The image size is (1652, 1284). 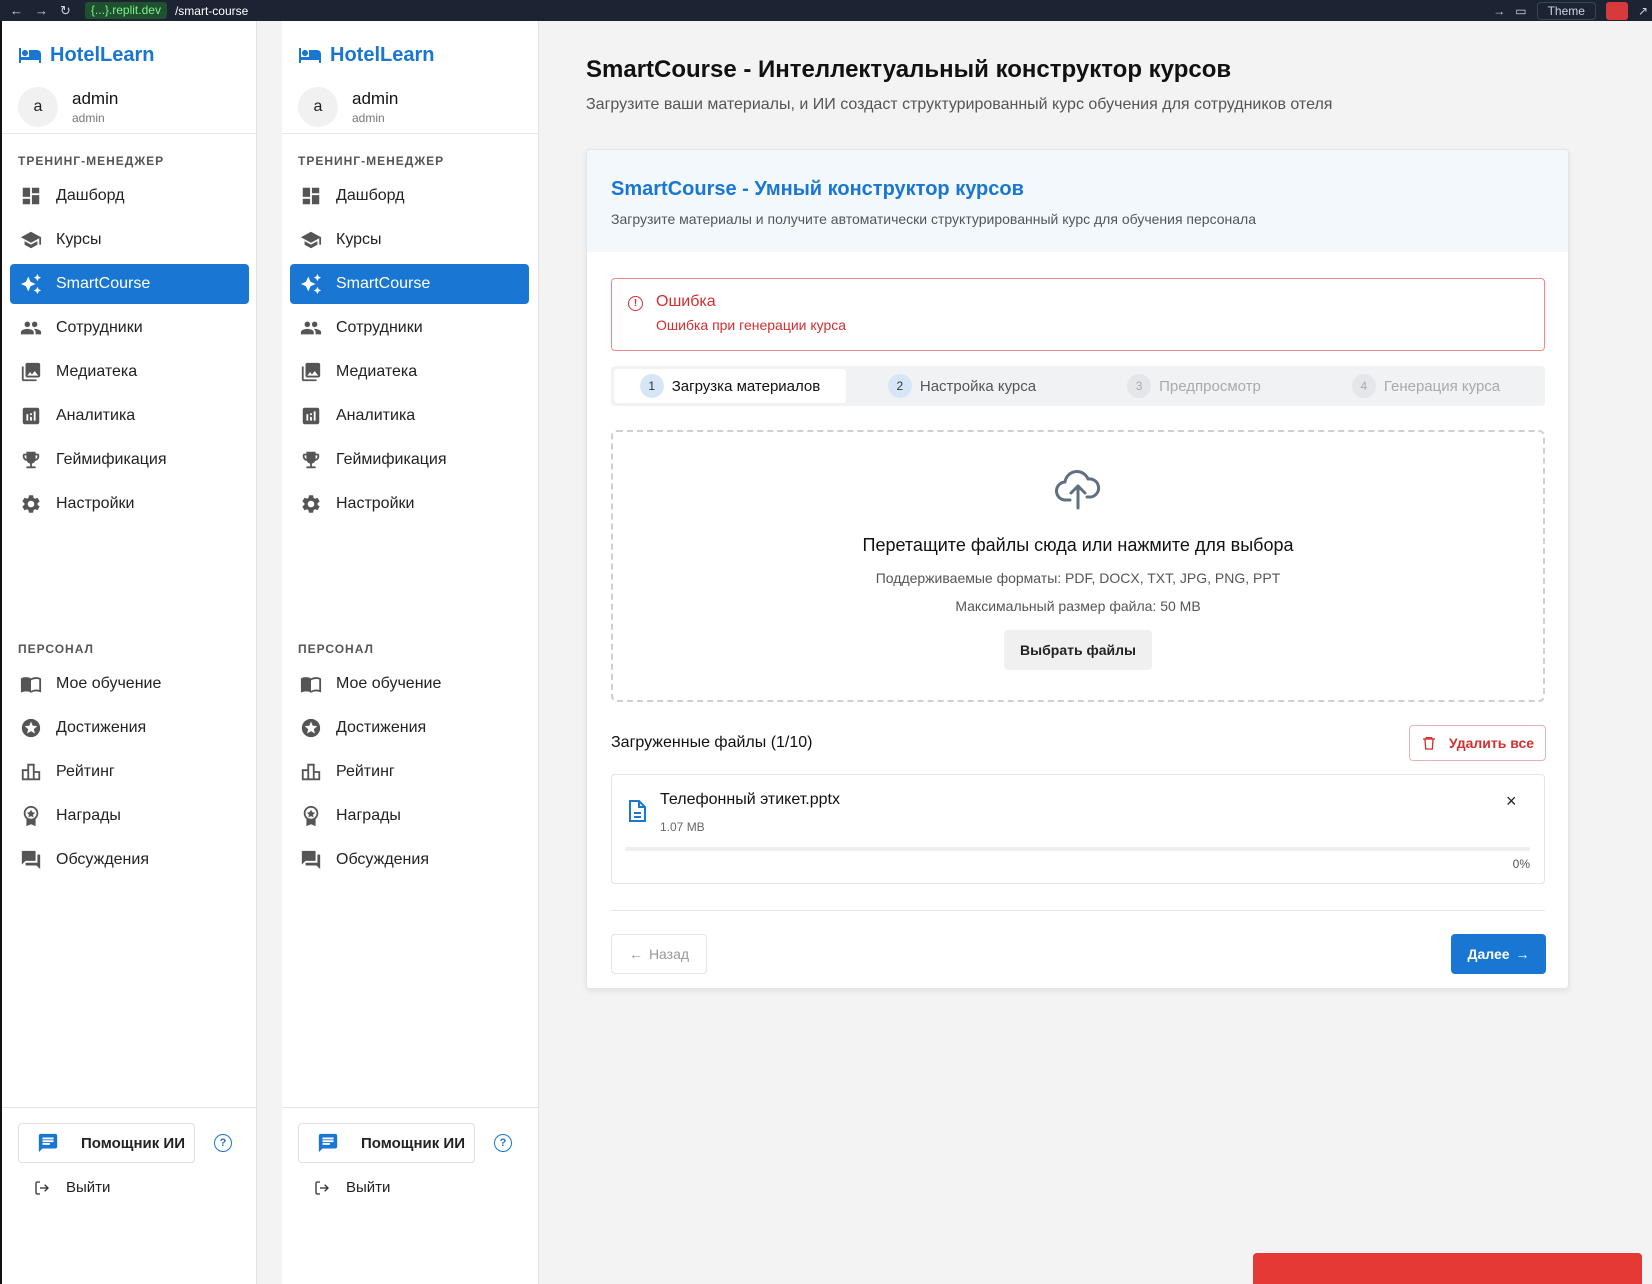 What do you see at coordinates (65, 11) in the screenshot?
I see `reload-icon: ↻` at bounding box center [65, 11].